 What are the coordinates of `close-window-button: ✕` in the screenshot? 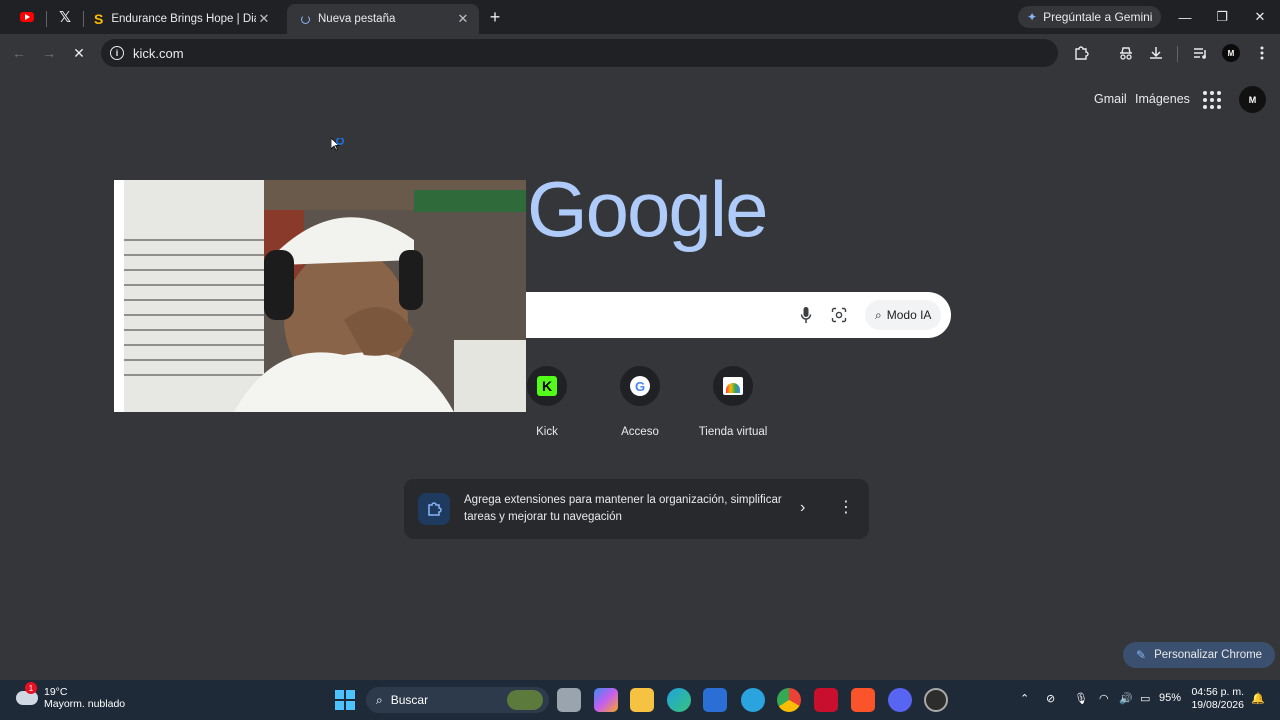 It's located at (1260, 17).